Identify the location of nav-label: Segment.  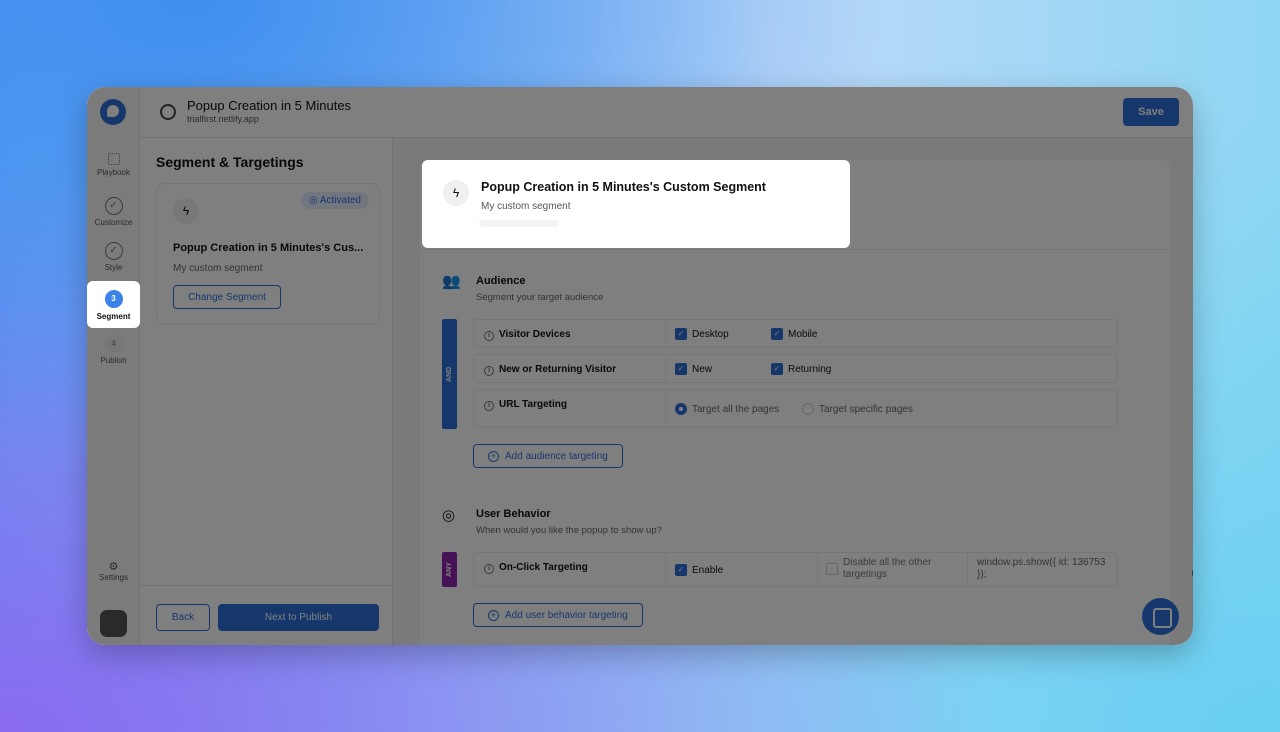
(113, 316).